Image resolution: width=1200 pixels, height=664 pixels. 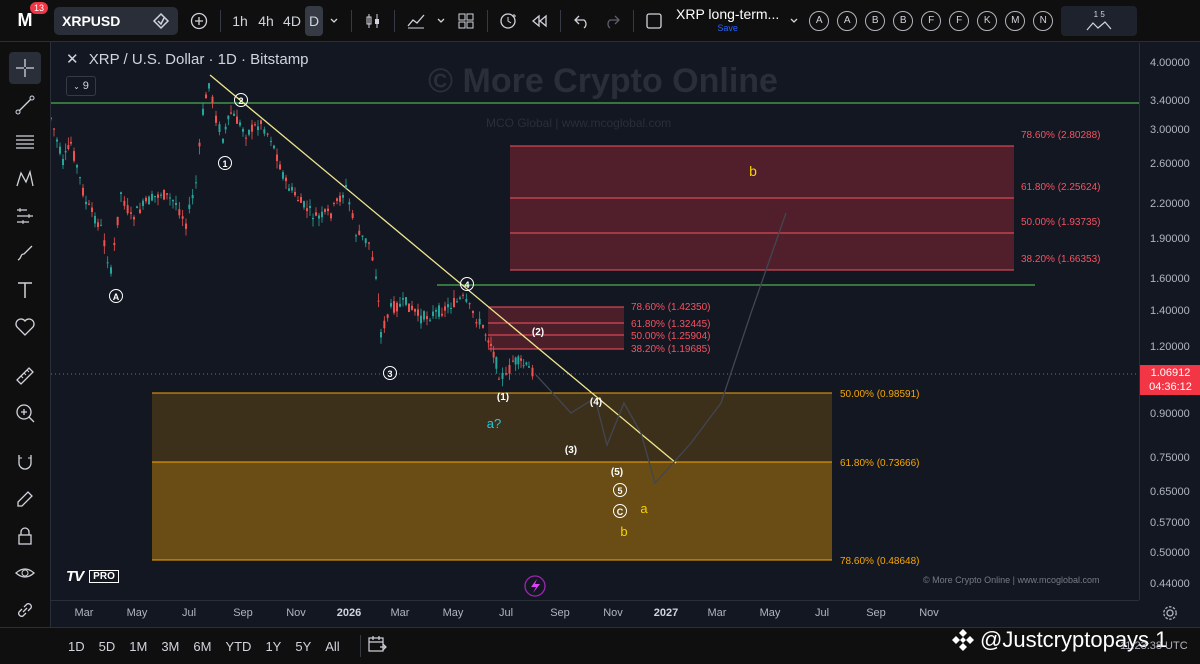 I want to click on fib-mid-label-618: 61.80% (1.32445), so click(x=671, y=324).